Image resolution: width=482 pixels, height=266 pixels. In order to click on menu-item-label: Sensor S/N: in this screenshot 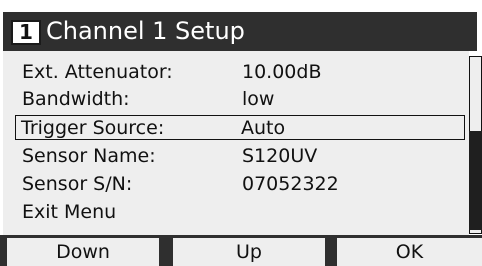, I will do `click(77, 184)`.